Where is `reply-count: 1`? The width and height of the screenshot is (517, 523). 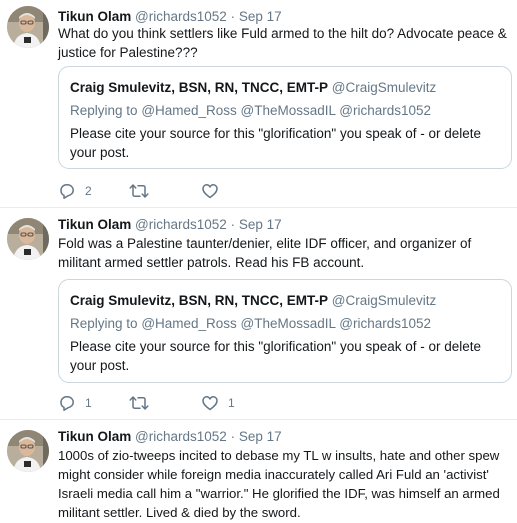 reply-count: 1 is located at coordinates (88, 403).